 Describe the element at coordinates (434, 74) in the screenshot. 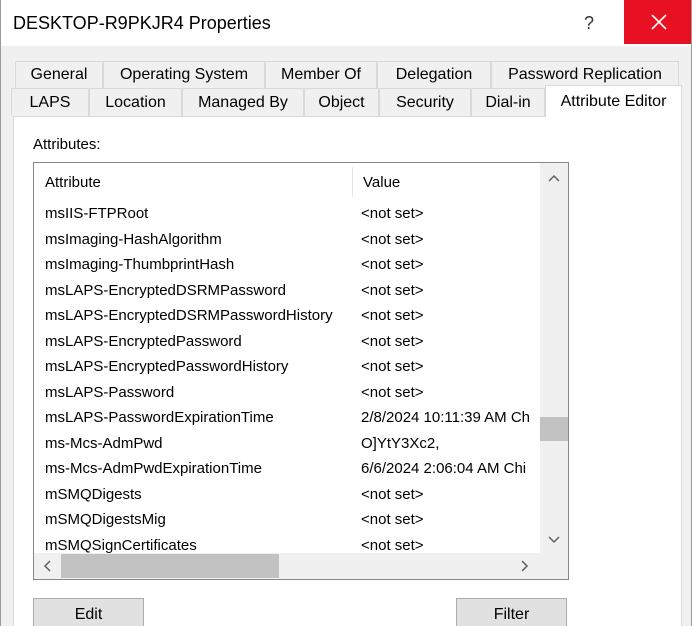

I see `tab-delegation: Delegation` at that location.